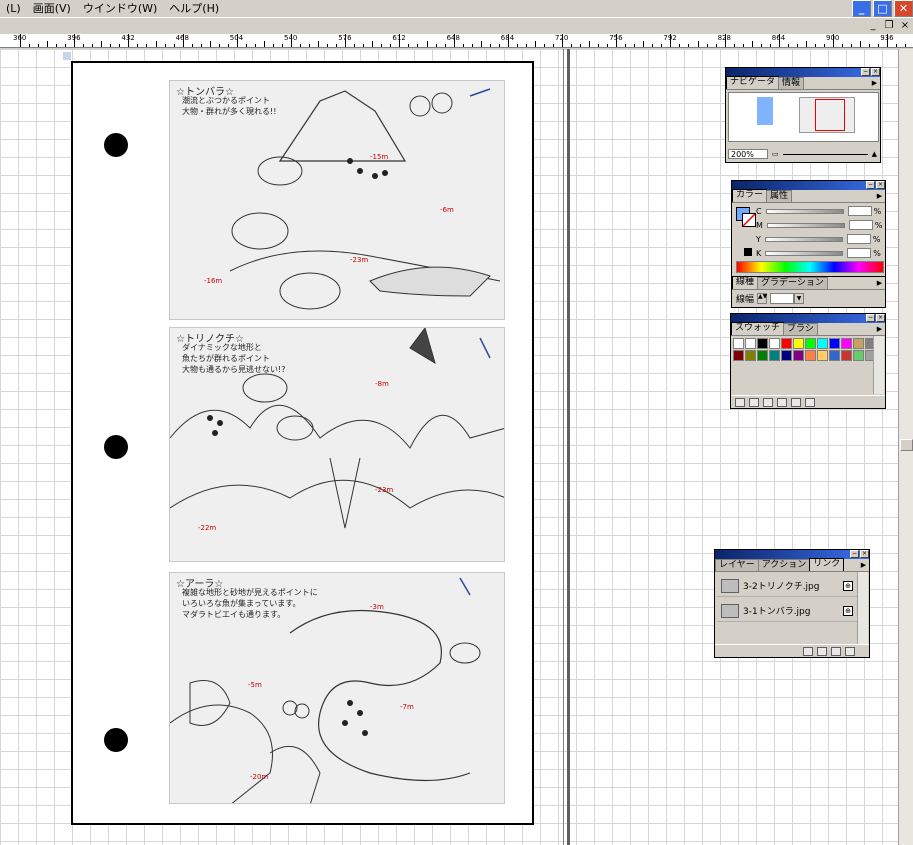 This screenshot has width=913, height=845. Describe the element at coordinates (889, 26) in the screenshot. I see `doc-restore-button: ❐` at that location.